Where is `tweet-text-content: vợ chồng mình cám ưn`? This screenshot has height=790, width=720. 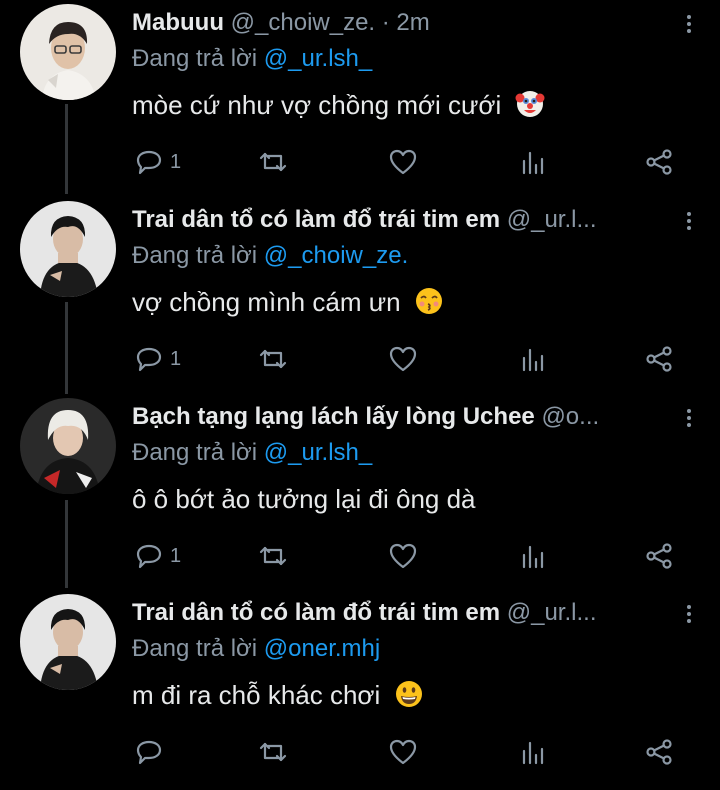
tweet-text-content: vợ chồng mình cám ưn is located at coordinates (266, 302).